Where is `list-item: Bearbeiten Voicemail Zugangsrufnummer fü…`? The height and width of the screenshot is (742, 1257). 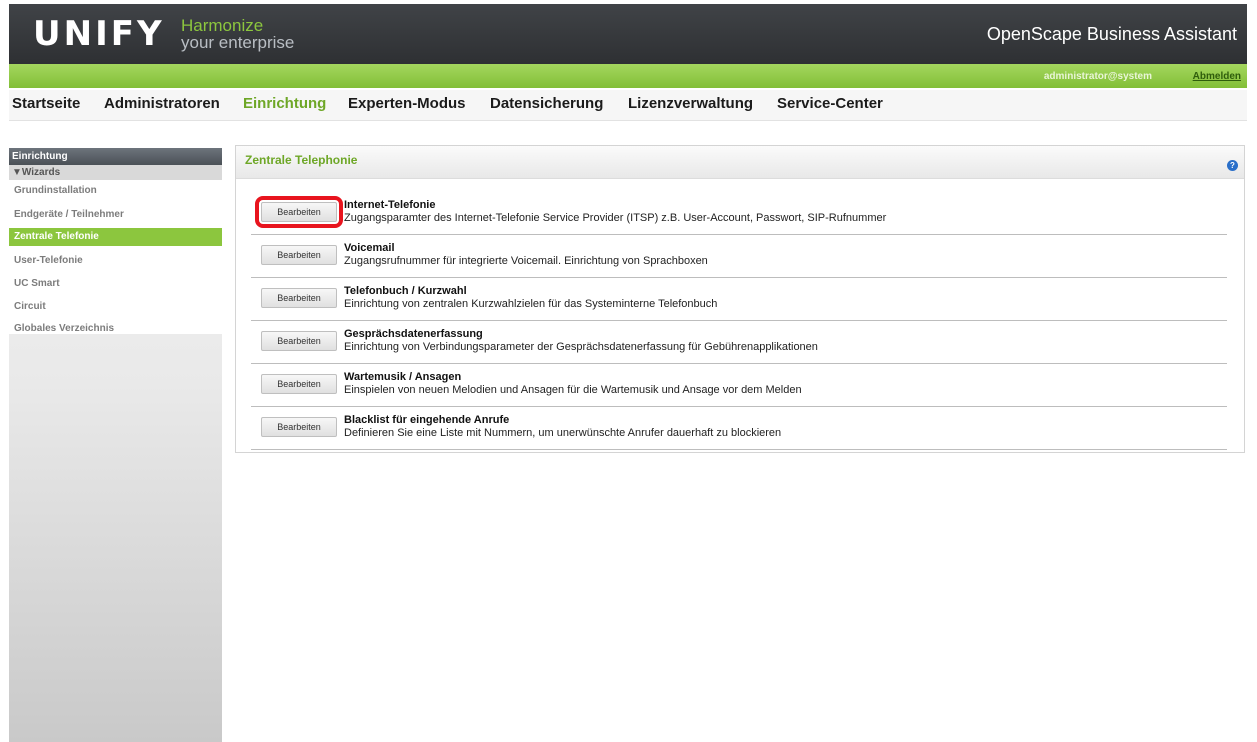 list-item: Bearbeiten Voicemail Zugangsrufnummer fü… is located at coordinates (739, 256).